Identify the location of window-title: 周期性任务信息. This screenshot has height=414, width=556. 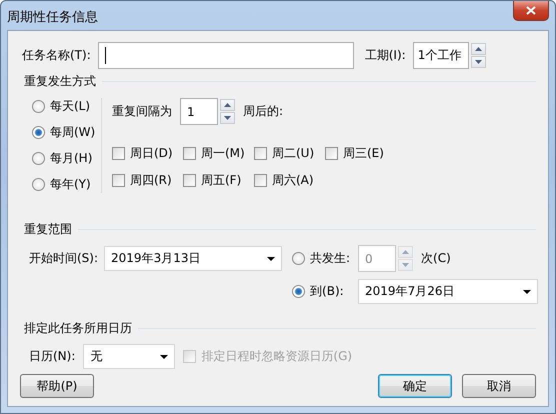
(52, 17).